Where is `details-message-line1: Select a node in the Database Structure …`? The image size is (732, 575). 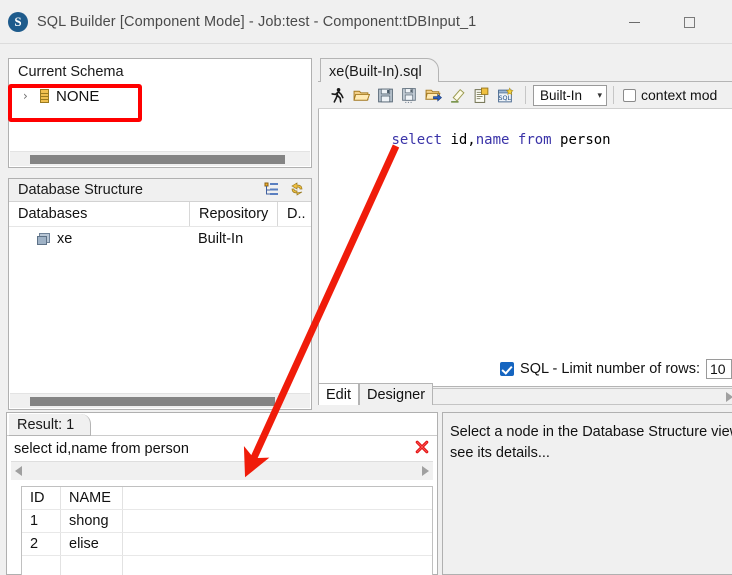
details-message-line1: Select a node in the Database Structure … is located at coordinates (591, 432).